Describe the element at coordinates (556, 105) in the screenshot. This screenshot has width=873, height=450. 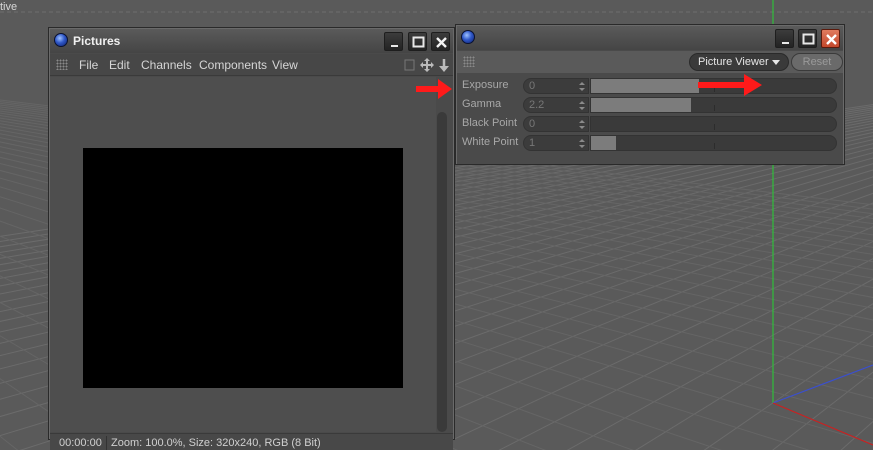
I see `gamma-number-field: 2.2` at that location.